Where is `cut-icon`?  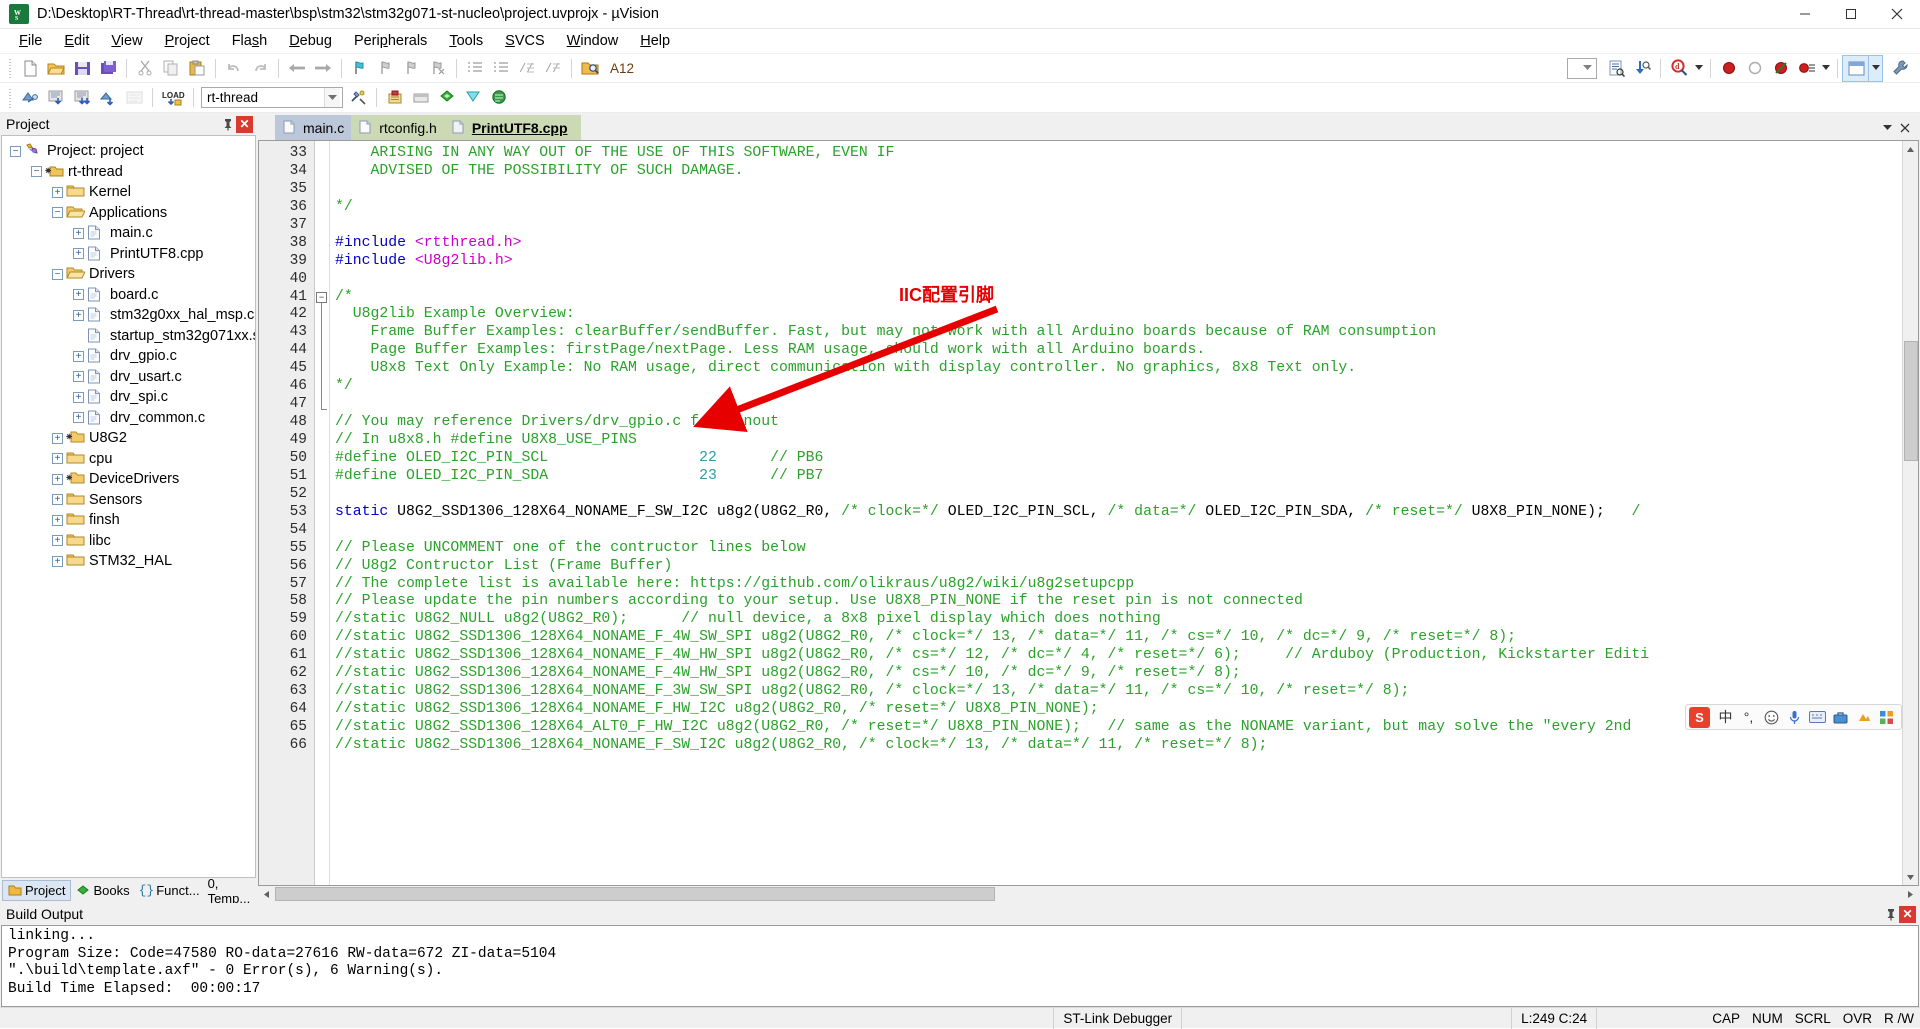
cut-icon is located at coordinates (145, 68).